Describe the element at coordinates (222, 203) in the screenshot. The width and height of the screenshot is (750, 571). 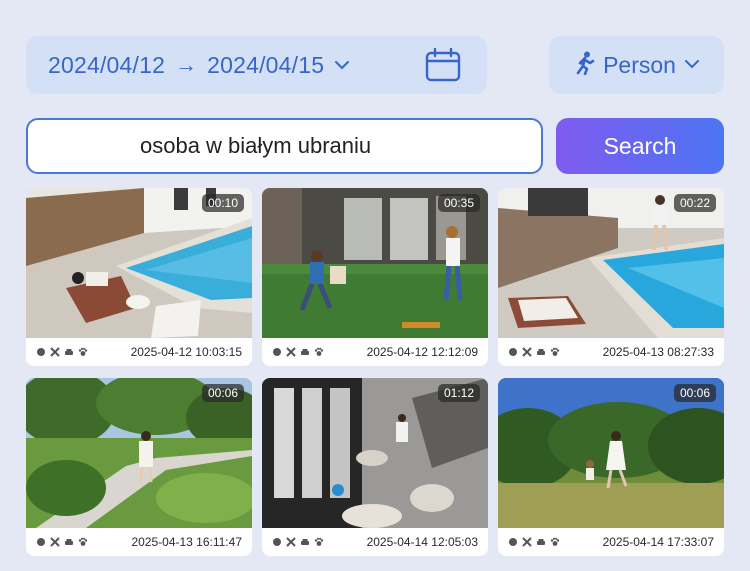
I see `clip-duration: 00:10` at that location.